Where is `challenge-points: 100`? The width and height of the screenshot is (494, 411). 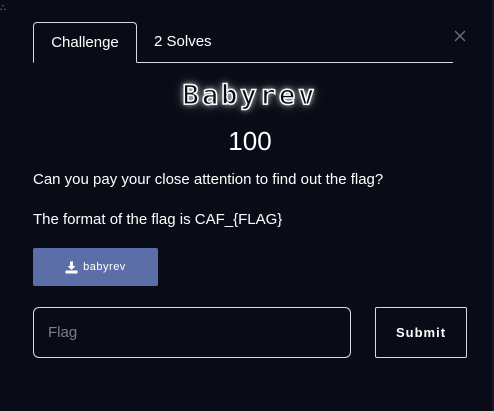
challenge-points: 100 is located at coordinates (250, 141).